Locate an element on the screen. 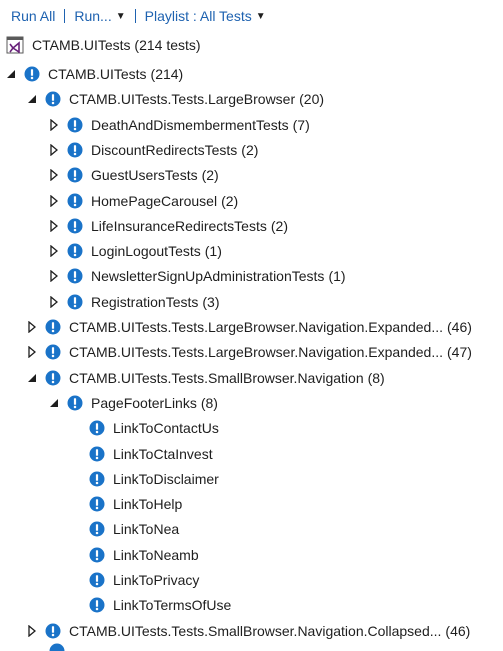 Image resolution: width=503 pixels, height=651 pixels. test-name: LinkToNeamb is located at coordinates (156, 555).